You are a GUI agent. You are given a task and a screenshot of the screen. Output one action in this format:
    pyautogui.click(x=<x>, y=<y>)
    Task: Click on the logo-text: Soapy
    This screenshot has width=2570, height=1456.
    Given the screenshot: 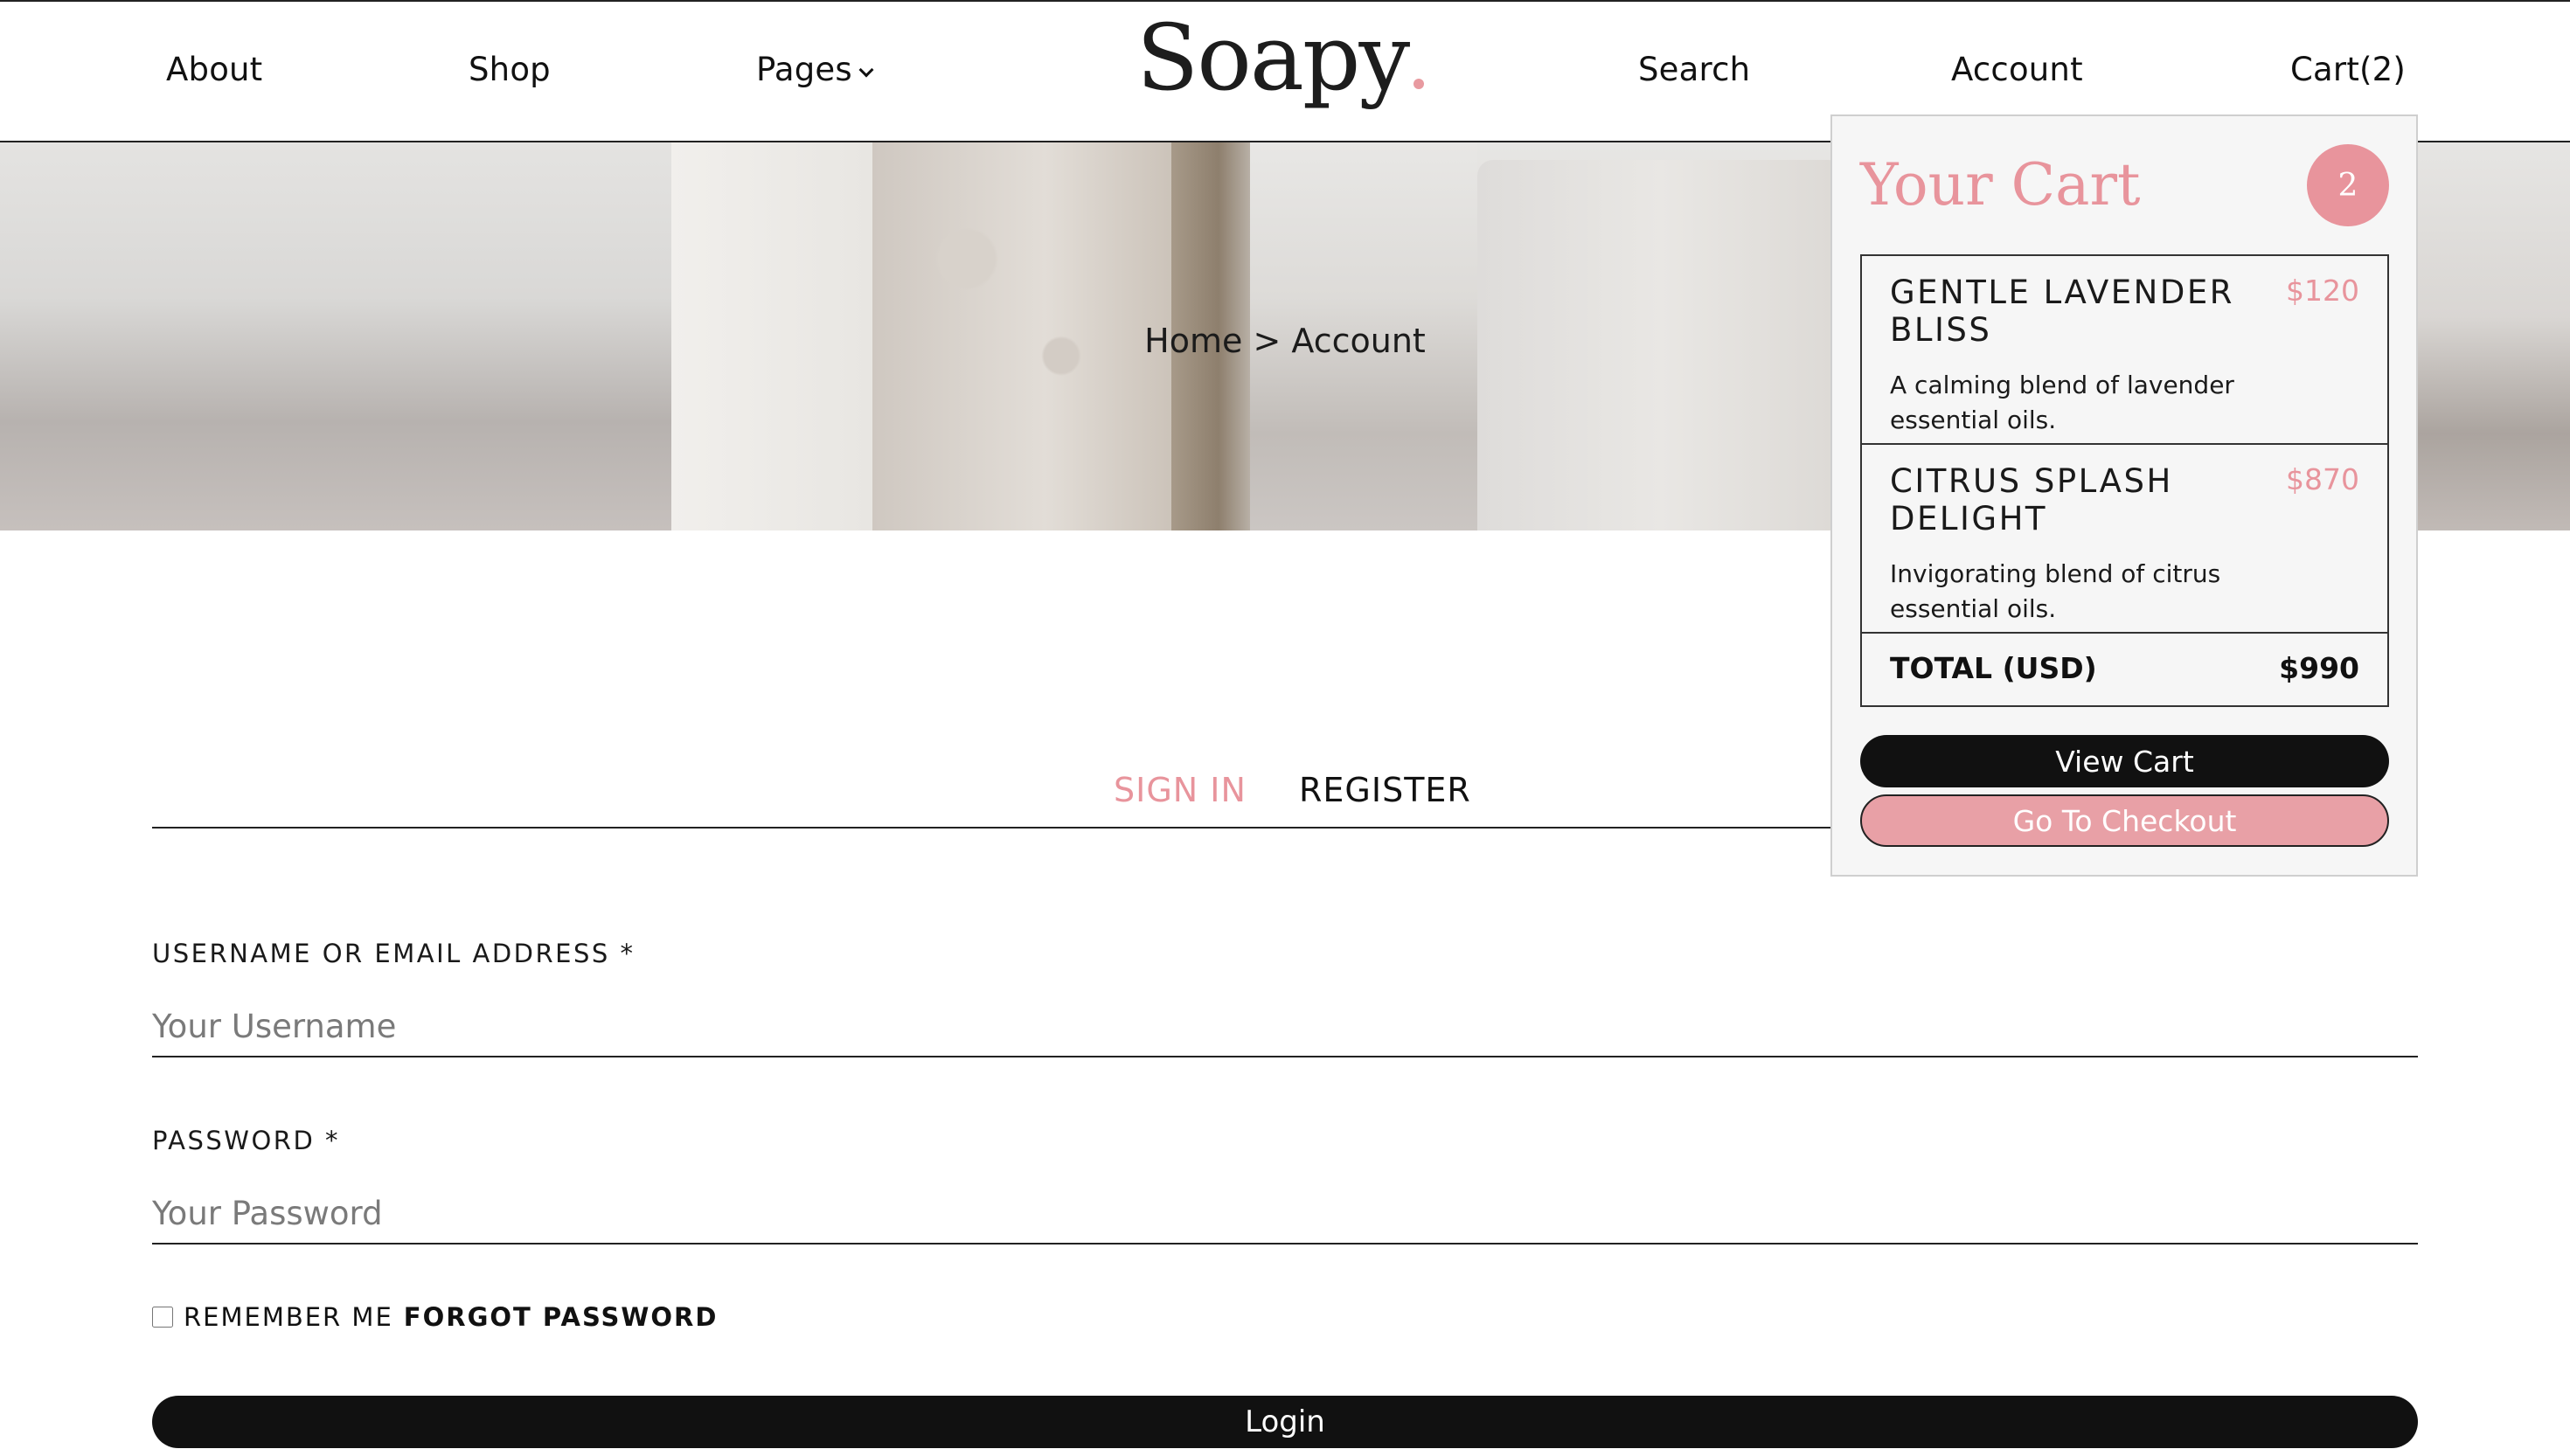 What is the action you would take?
    pyautogui.click(x=1273, y=57)
    